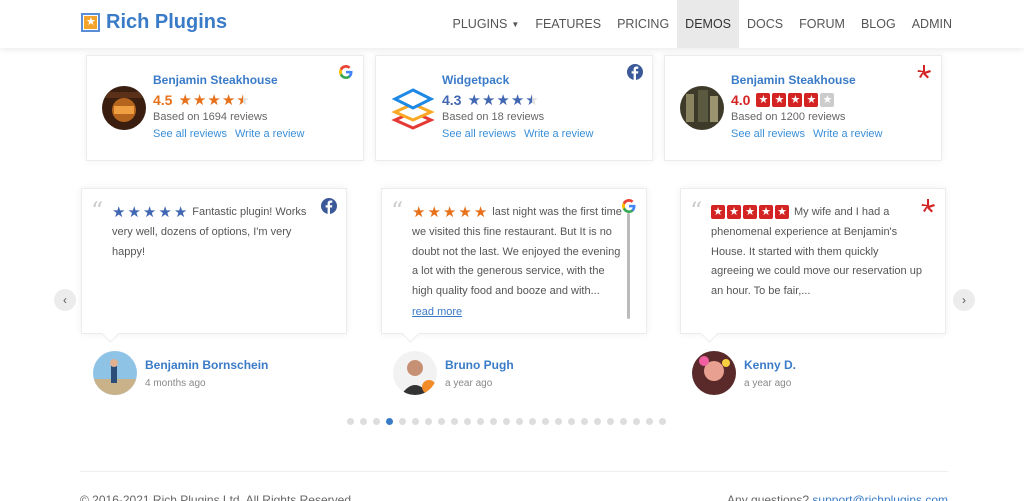 This screenshot has width=1024, height=501. Describe the element at coordinates (175, 383) in the screenshot. I see `review-time: 4 months ago` at that location.